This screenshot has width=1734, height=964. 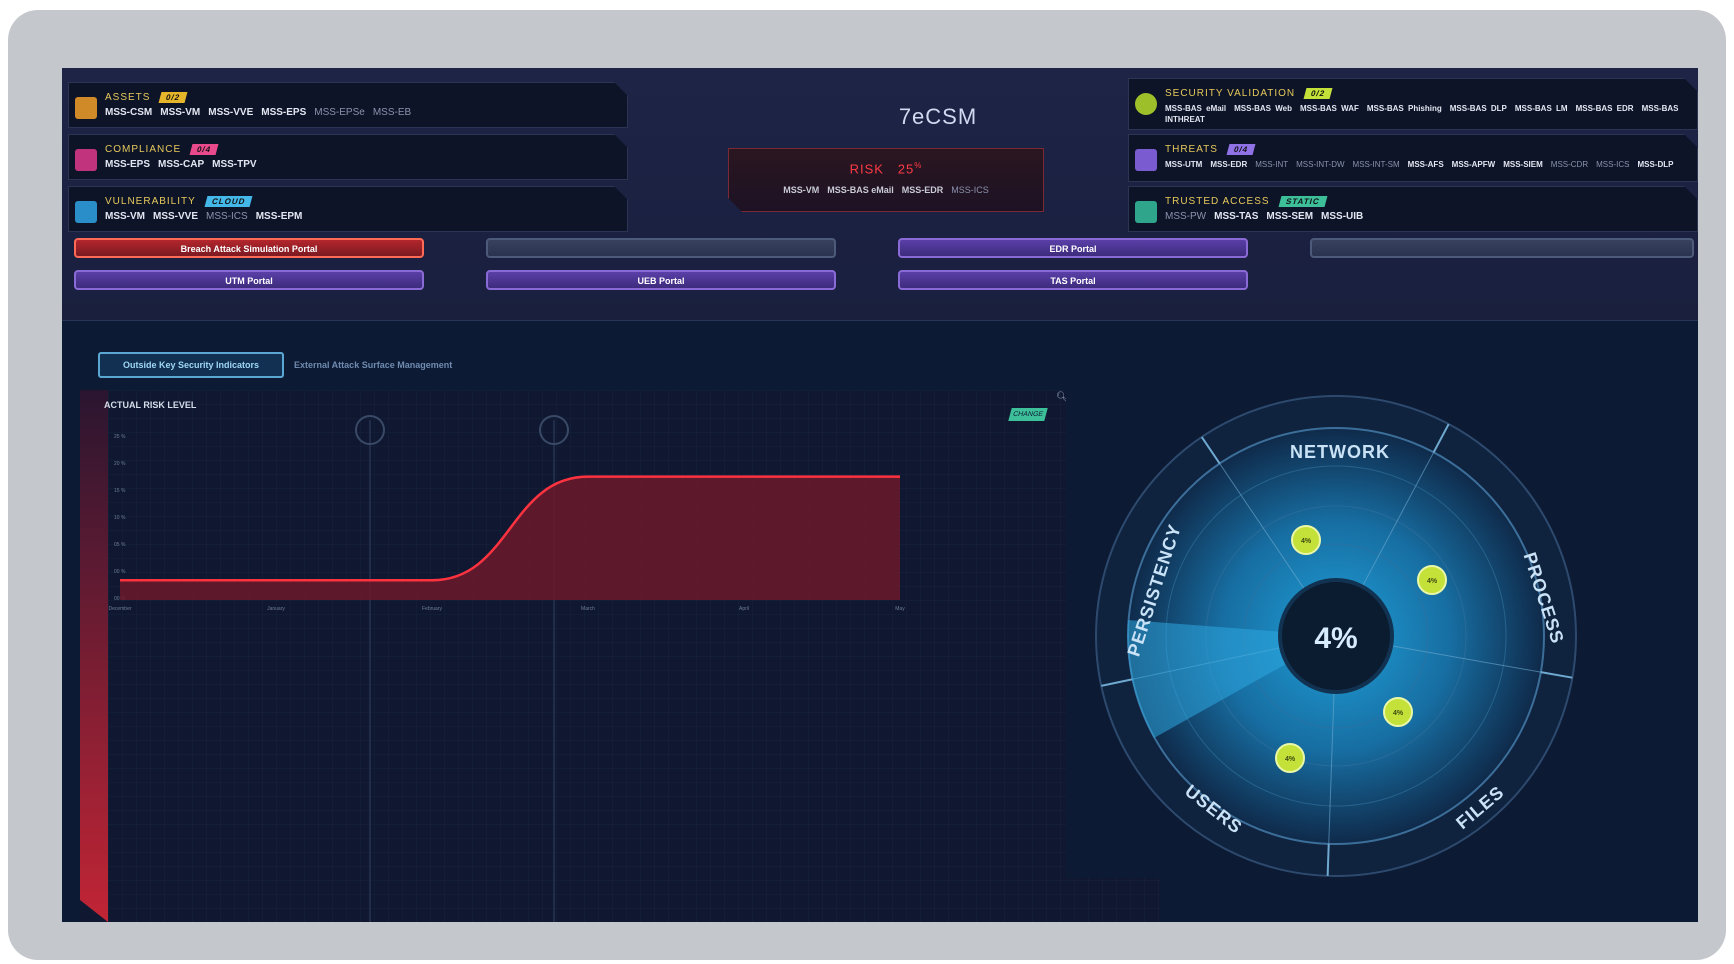 I want to click on item: MSS-PW, so click(x=1185, y=216).